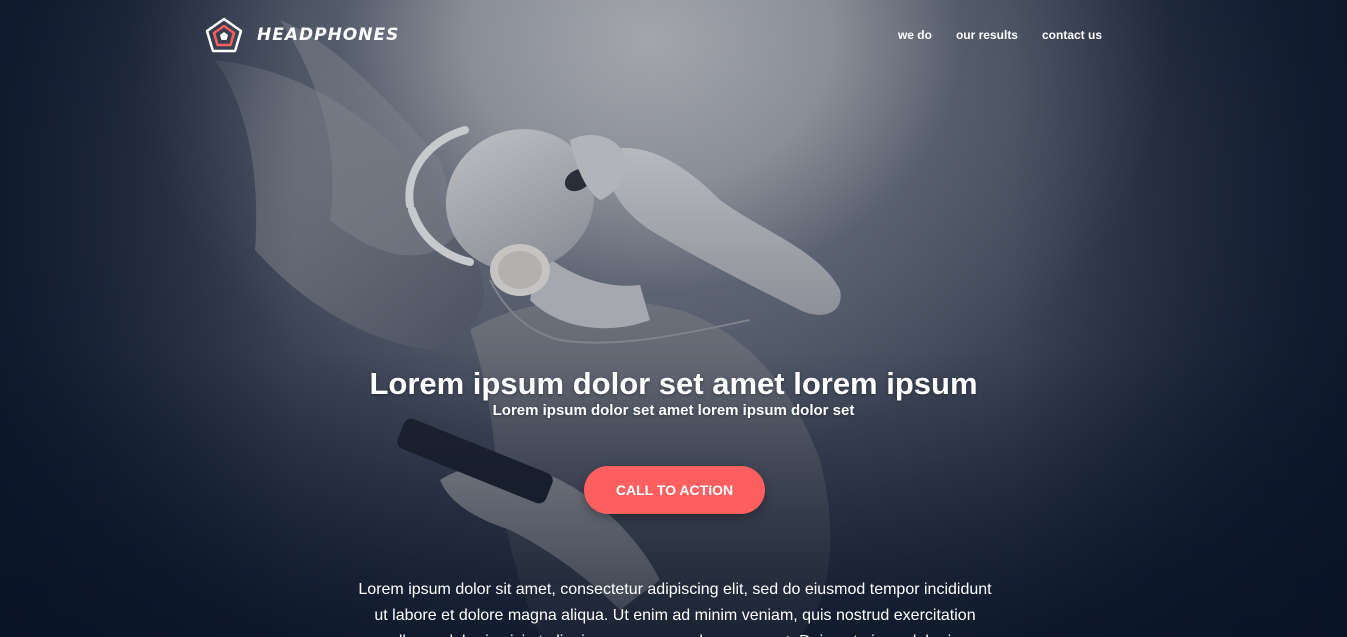  Describe the element at coordinates (915, 35) in the screenshot. I see `nav-link-we-do: we do` at that location.